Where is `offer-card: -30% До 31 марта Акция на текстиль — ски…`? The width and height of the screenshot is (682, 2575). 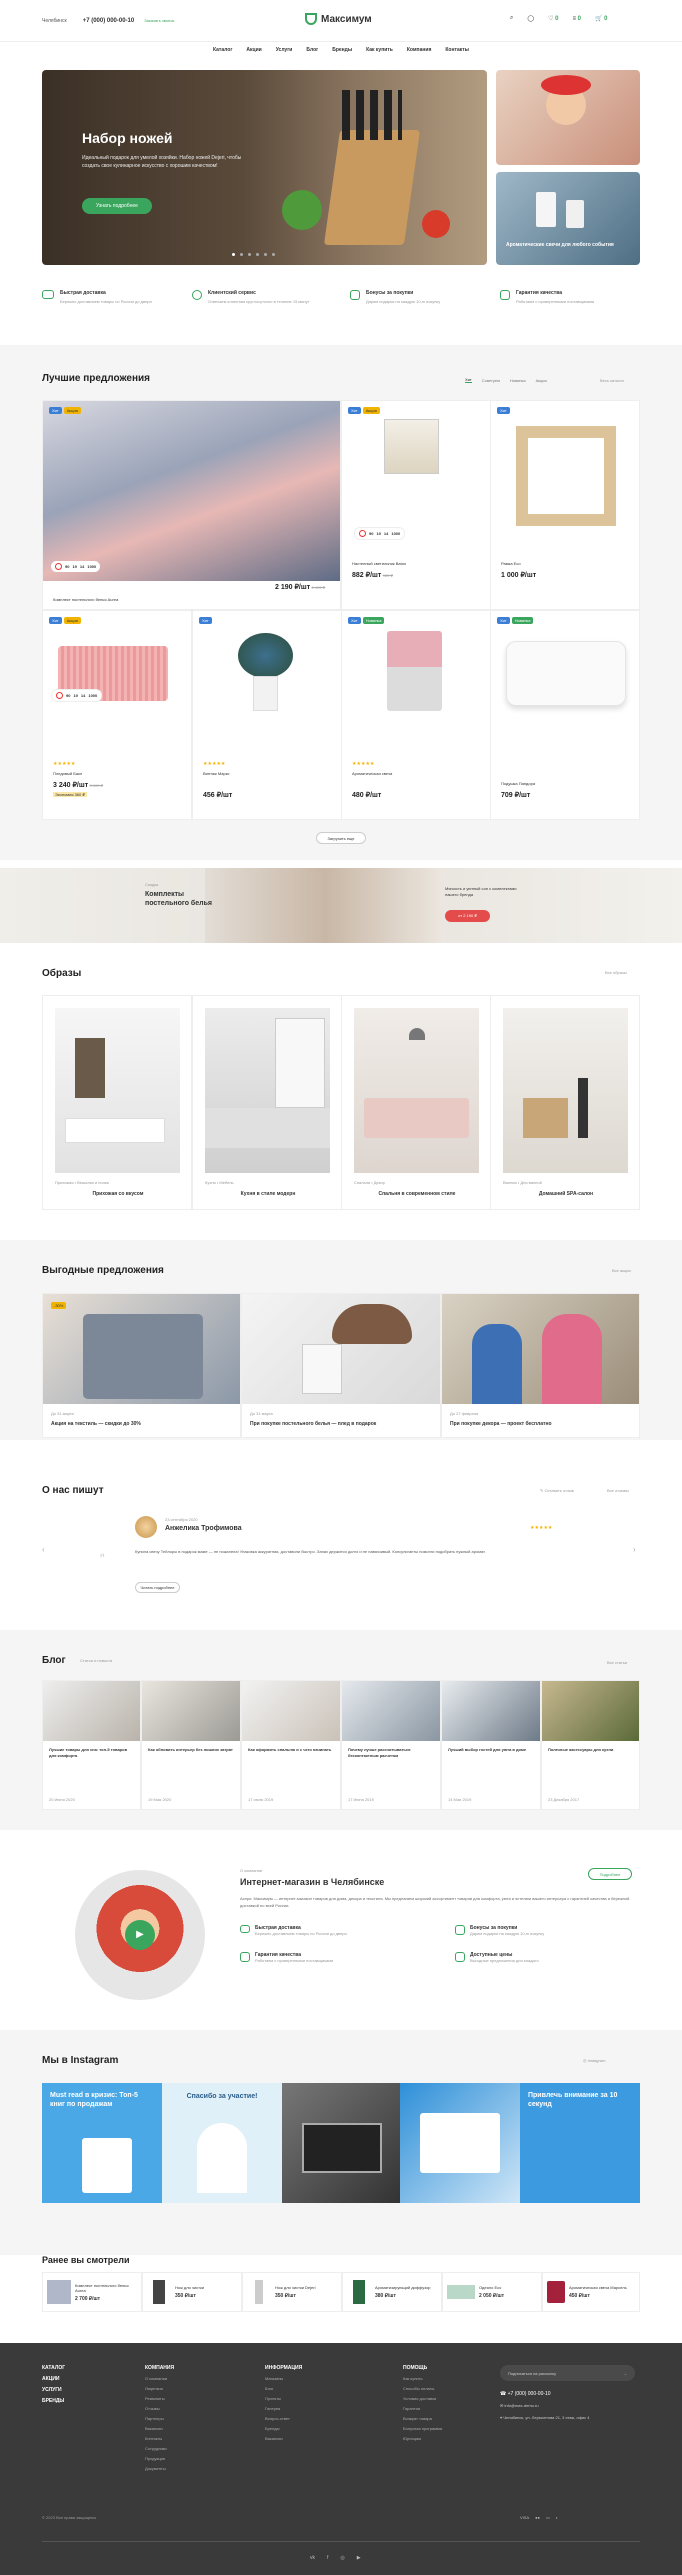
offer-card: -30% До 31 марта Акция на текстиль — ски… is located at coordinates (141, 1365).